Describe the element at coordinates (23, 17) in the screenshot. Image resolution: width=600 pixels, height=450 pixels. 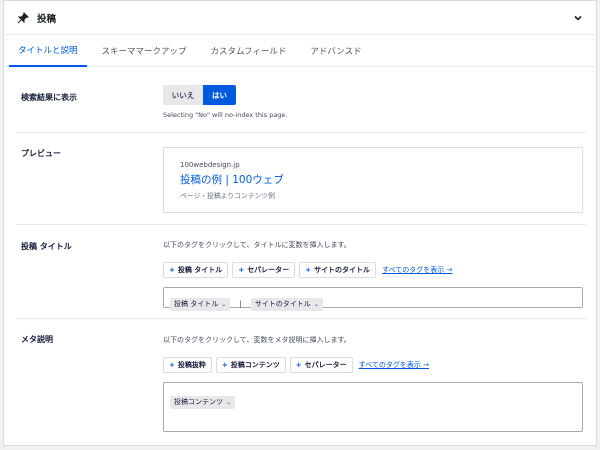
I see `pin-icon` at that location.